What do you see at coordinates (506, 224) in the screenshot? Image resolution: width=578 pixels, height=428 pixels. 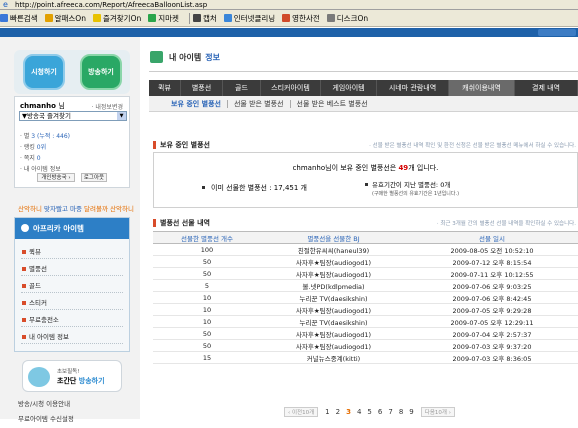 I see `gifts-note: · 최근 3개월 간의 별풍선 선물 내역을 확인하실 수 있습니다.` at bounding box center [506, 224].